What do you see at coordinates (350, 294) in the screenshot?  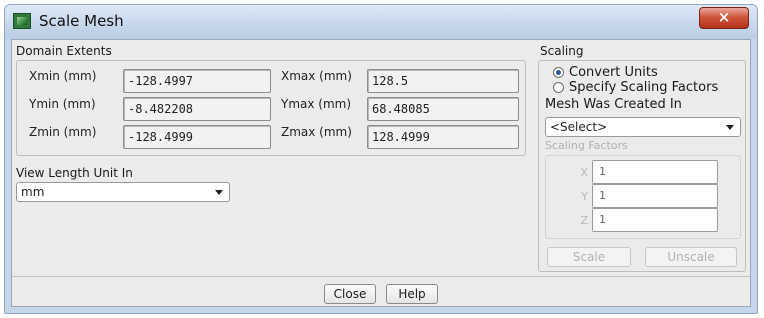 I see `close-button: Close` at bounding box center [350, 294].